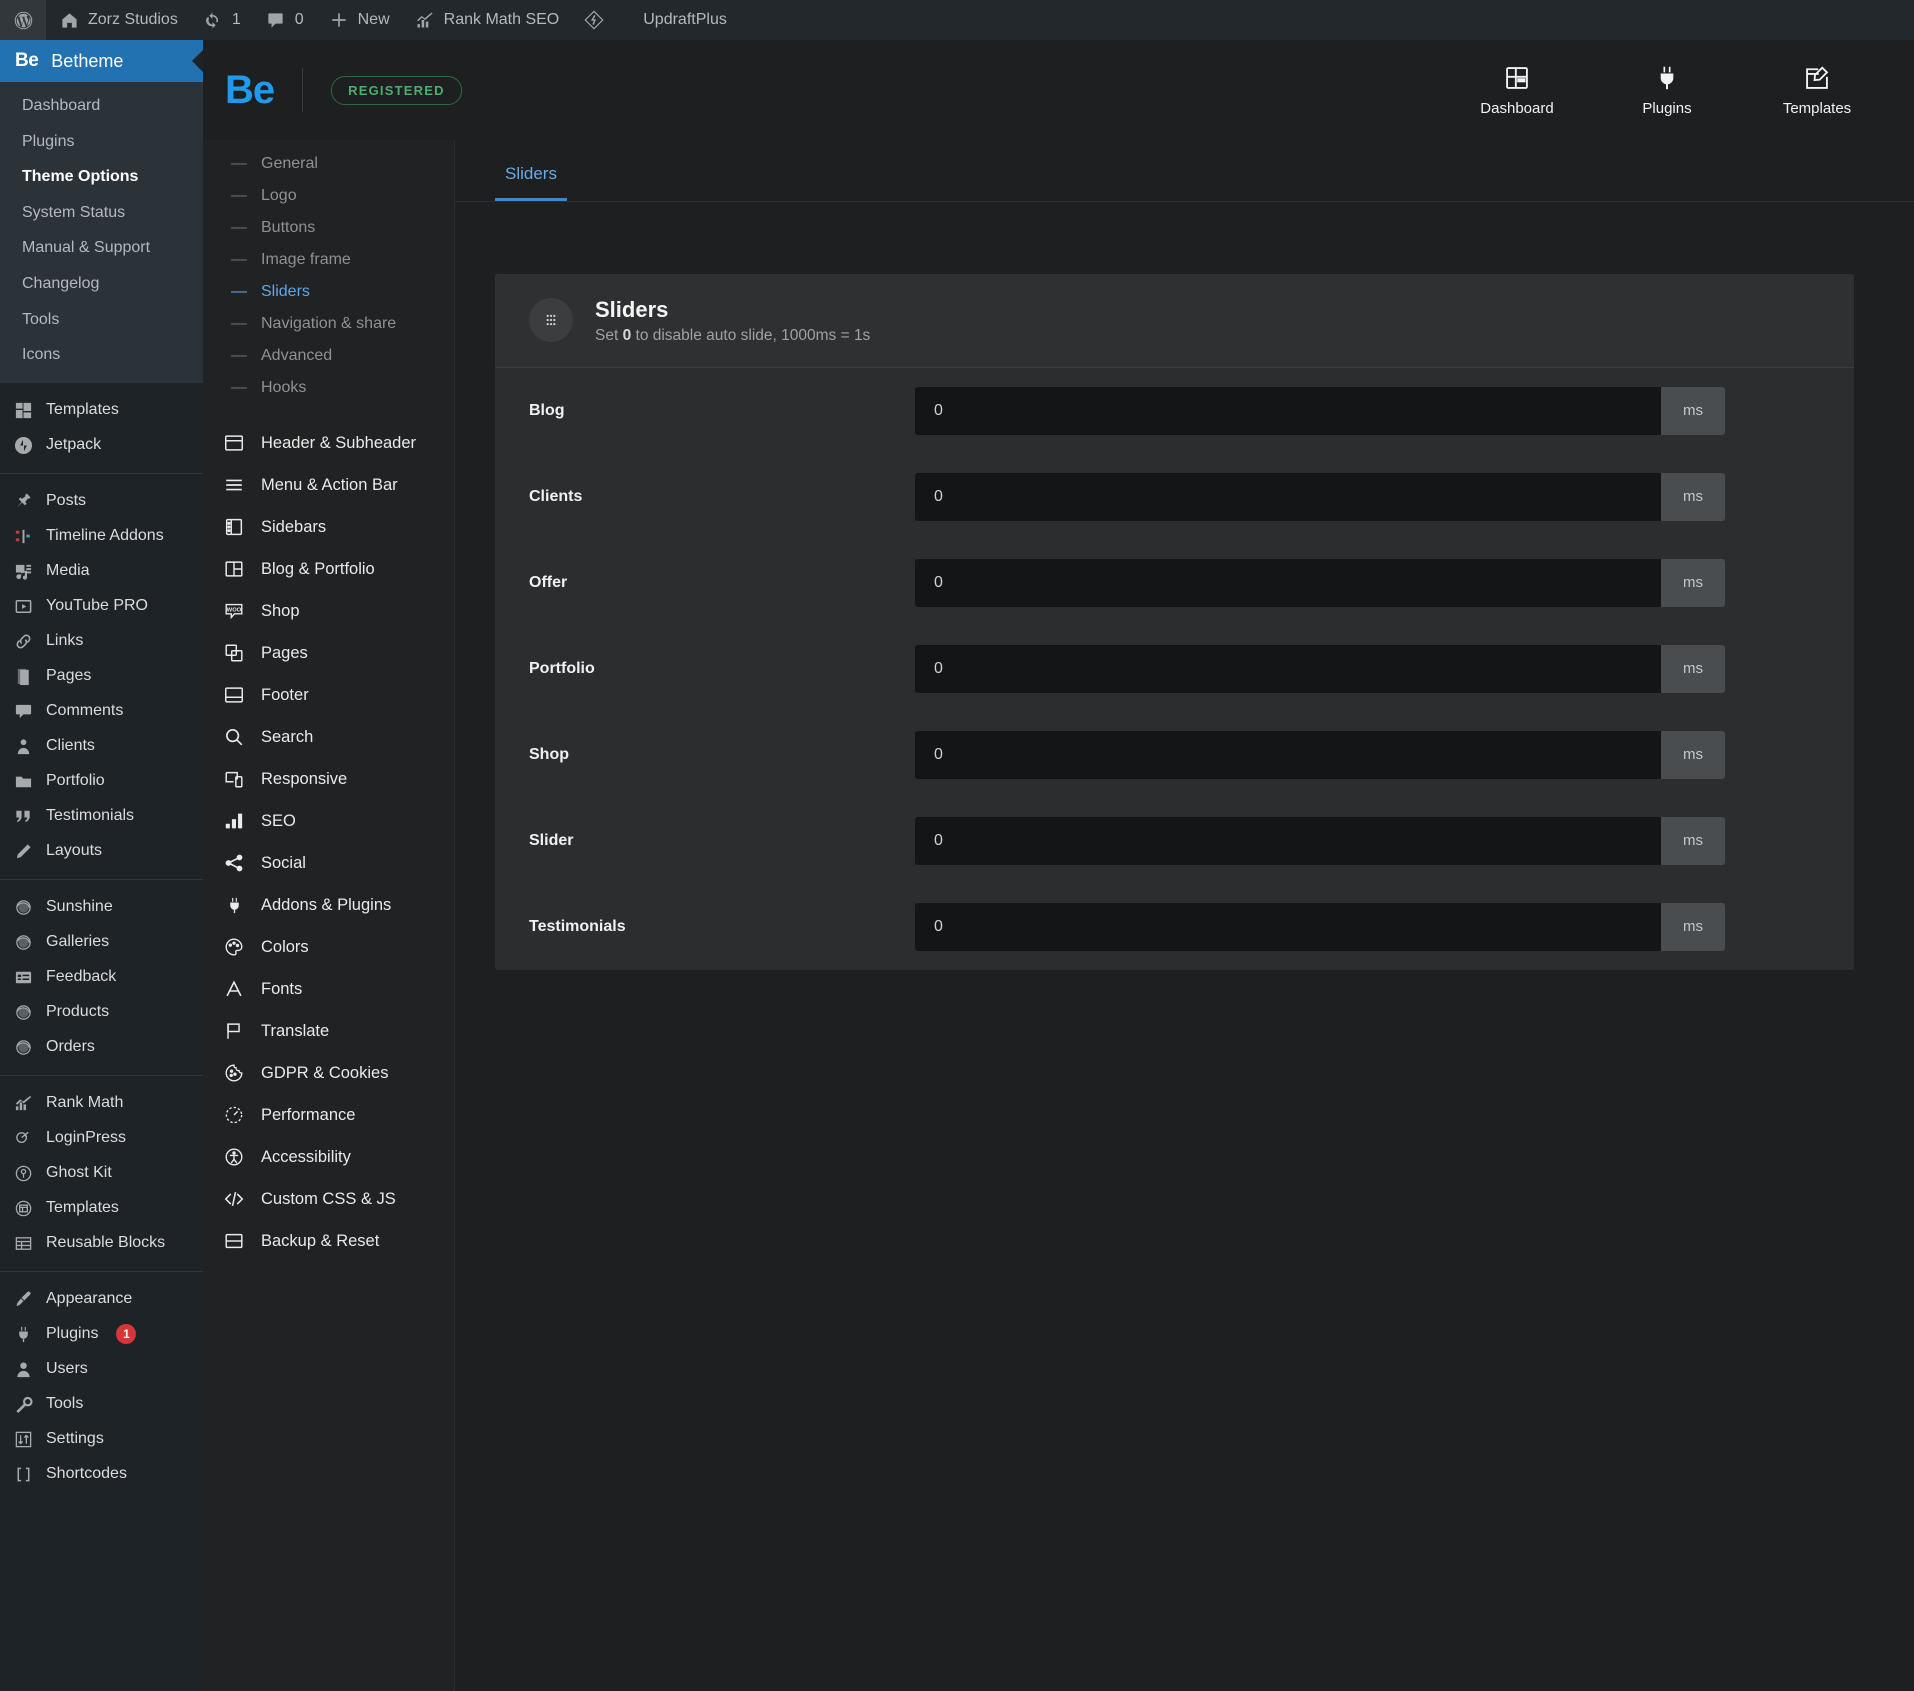 This screenshot has height=1691, width=1914. What do you see at coordinates (1288, 496) in the screenshot?
I see `slider-input-clients` at bounding box center [1288, 496].